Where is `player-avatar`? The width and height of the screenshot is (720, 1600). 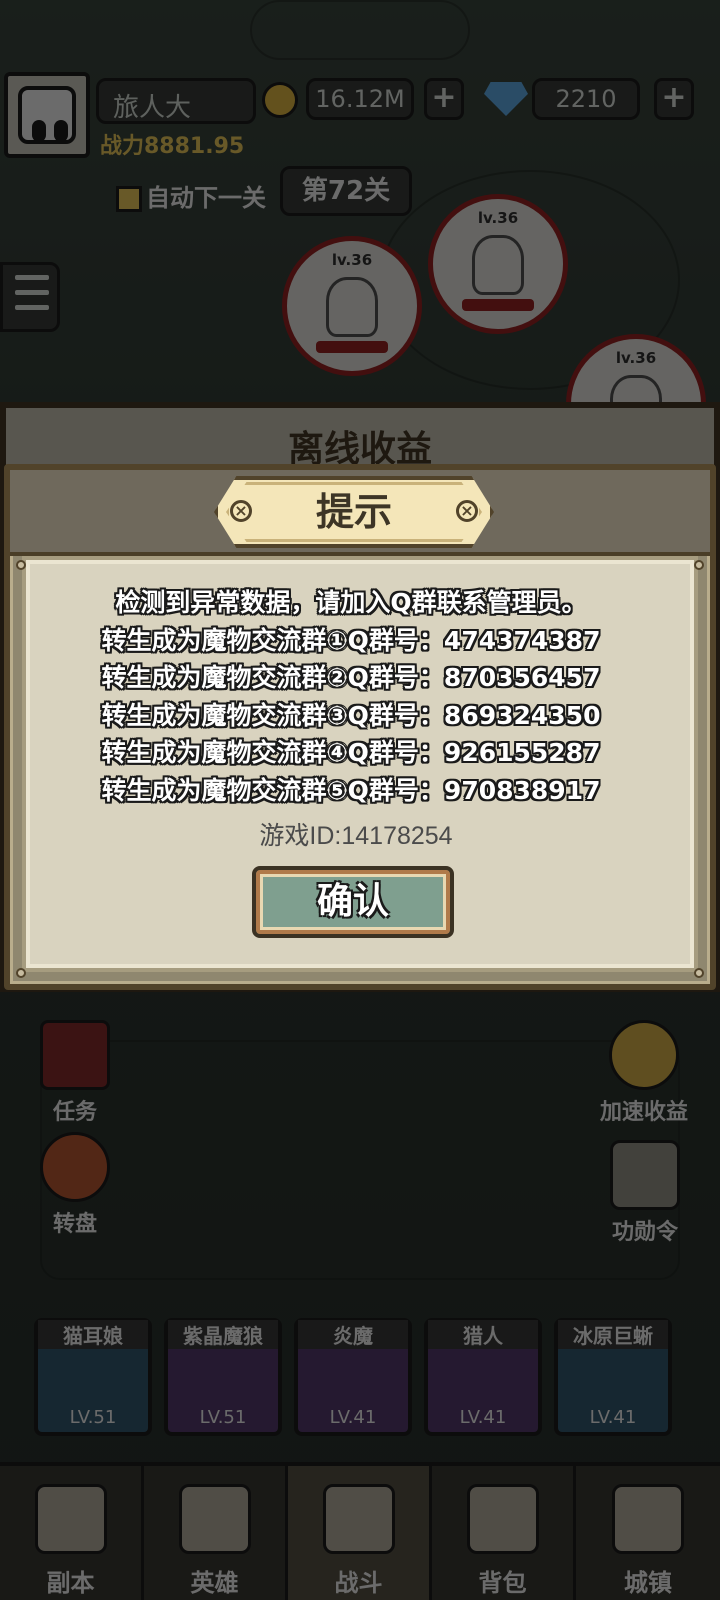 player-avatar is located at coordinates (47, 115).